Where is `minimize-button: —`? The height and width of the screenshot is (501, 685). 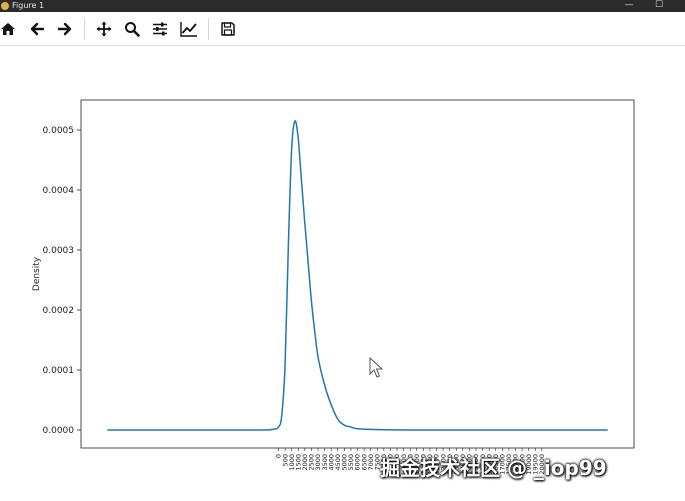
minimize-button: — is located at coordinates (629, 6).